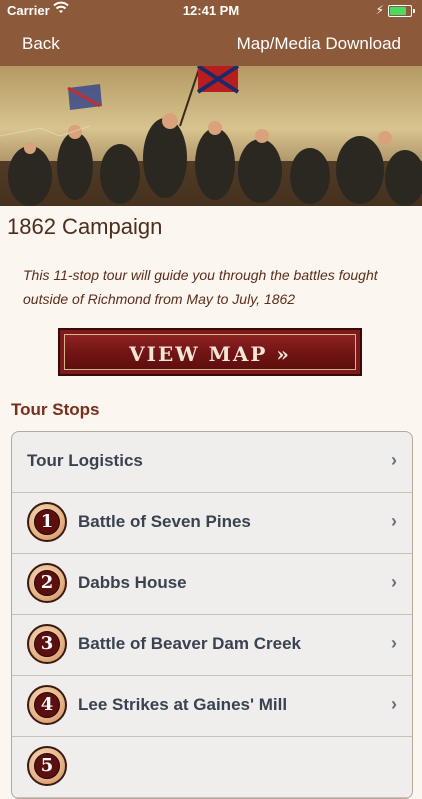 This screenshot has height=799, width=422. Describe the element at coordinates (398, 11) in the screenshot. I see `battery-level` at that location.